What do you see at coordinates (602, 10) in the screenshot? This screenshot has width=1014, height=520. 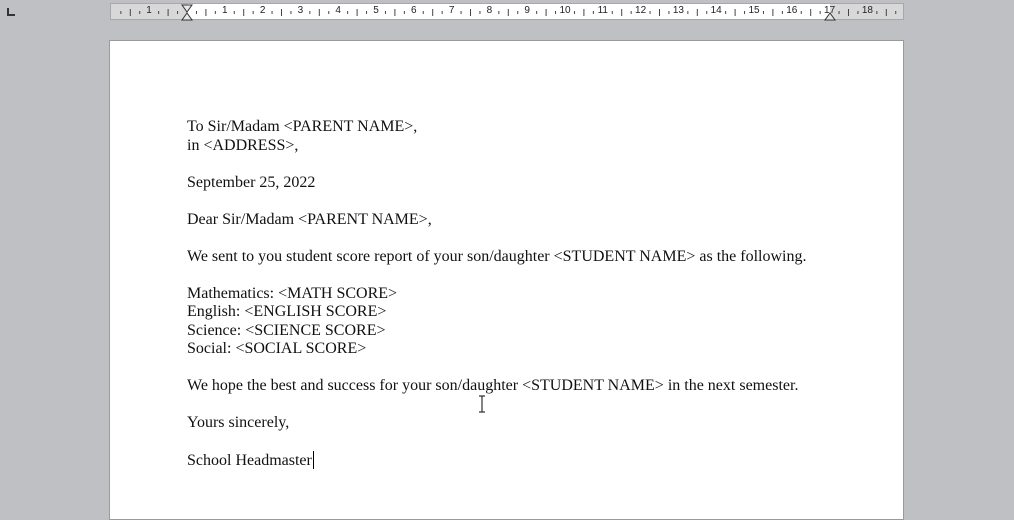 I see `ruler-label: 11` at bounding box center [602, 10].